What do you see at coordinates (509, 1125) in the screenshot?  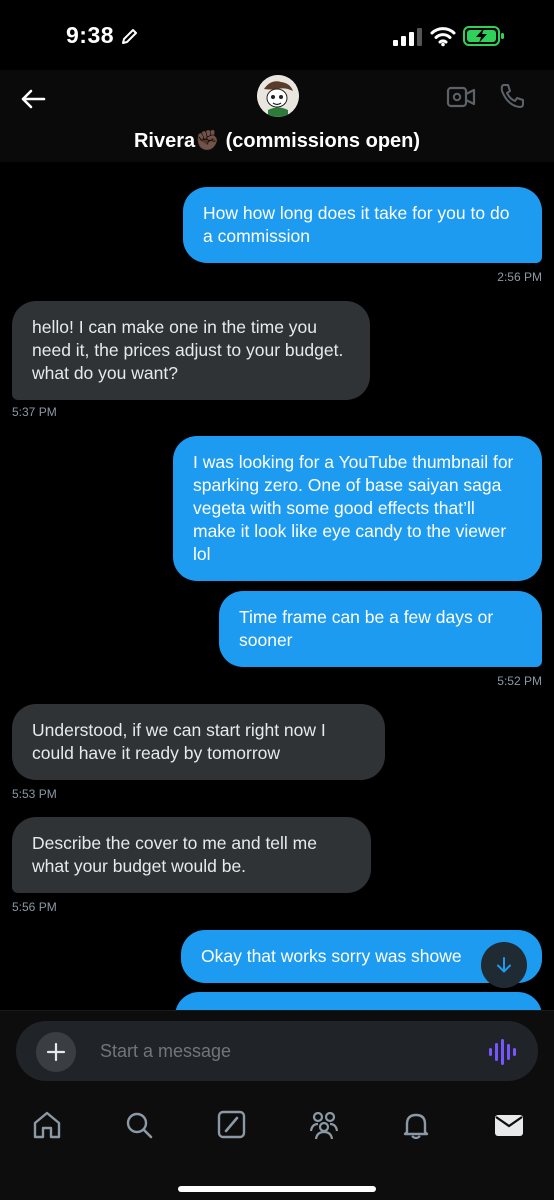 I see `messages-envelope-icon` at bounding box center [509, 1125].